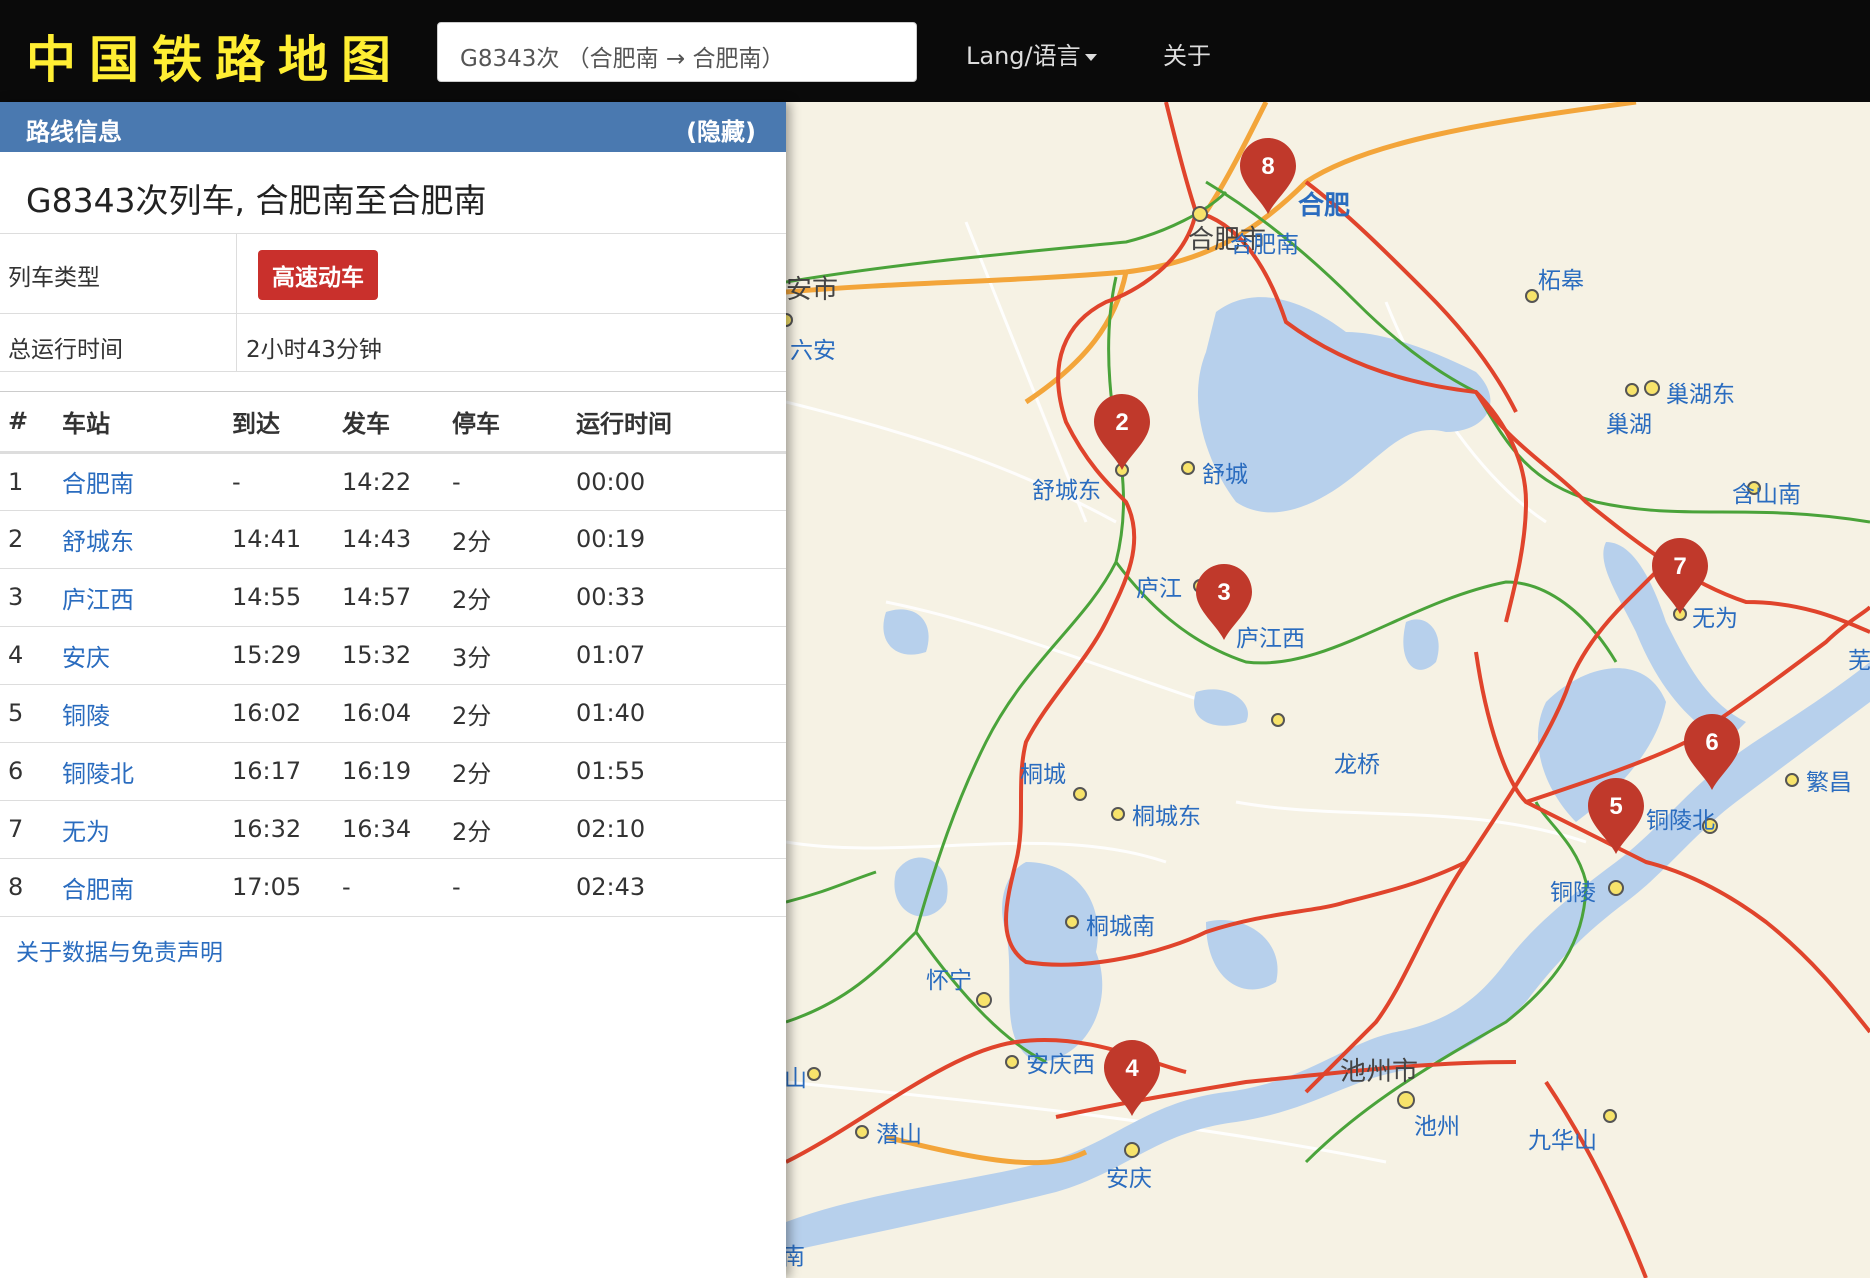 This screenshot has width=1870, height=1278. I want to click on marker-number: 6, so click(1711, 742).